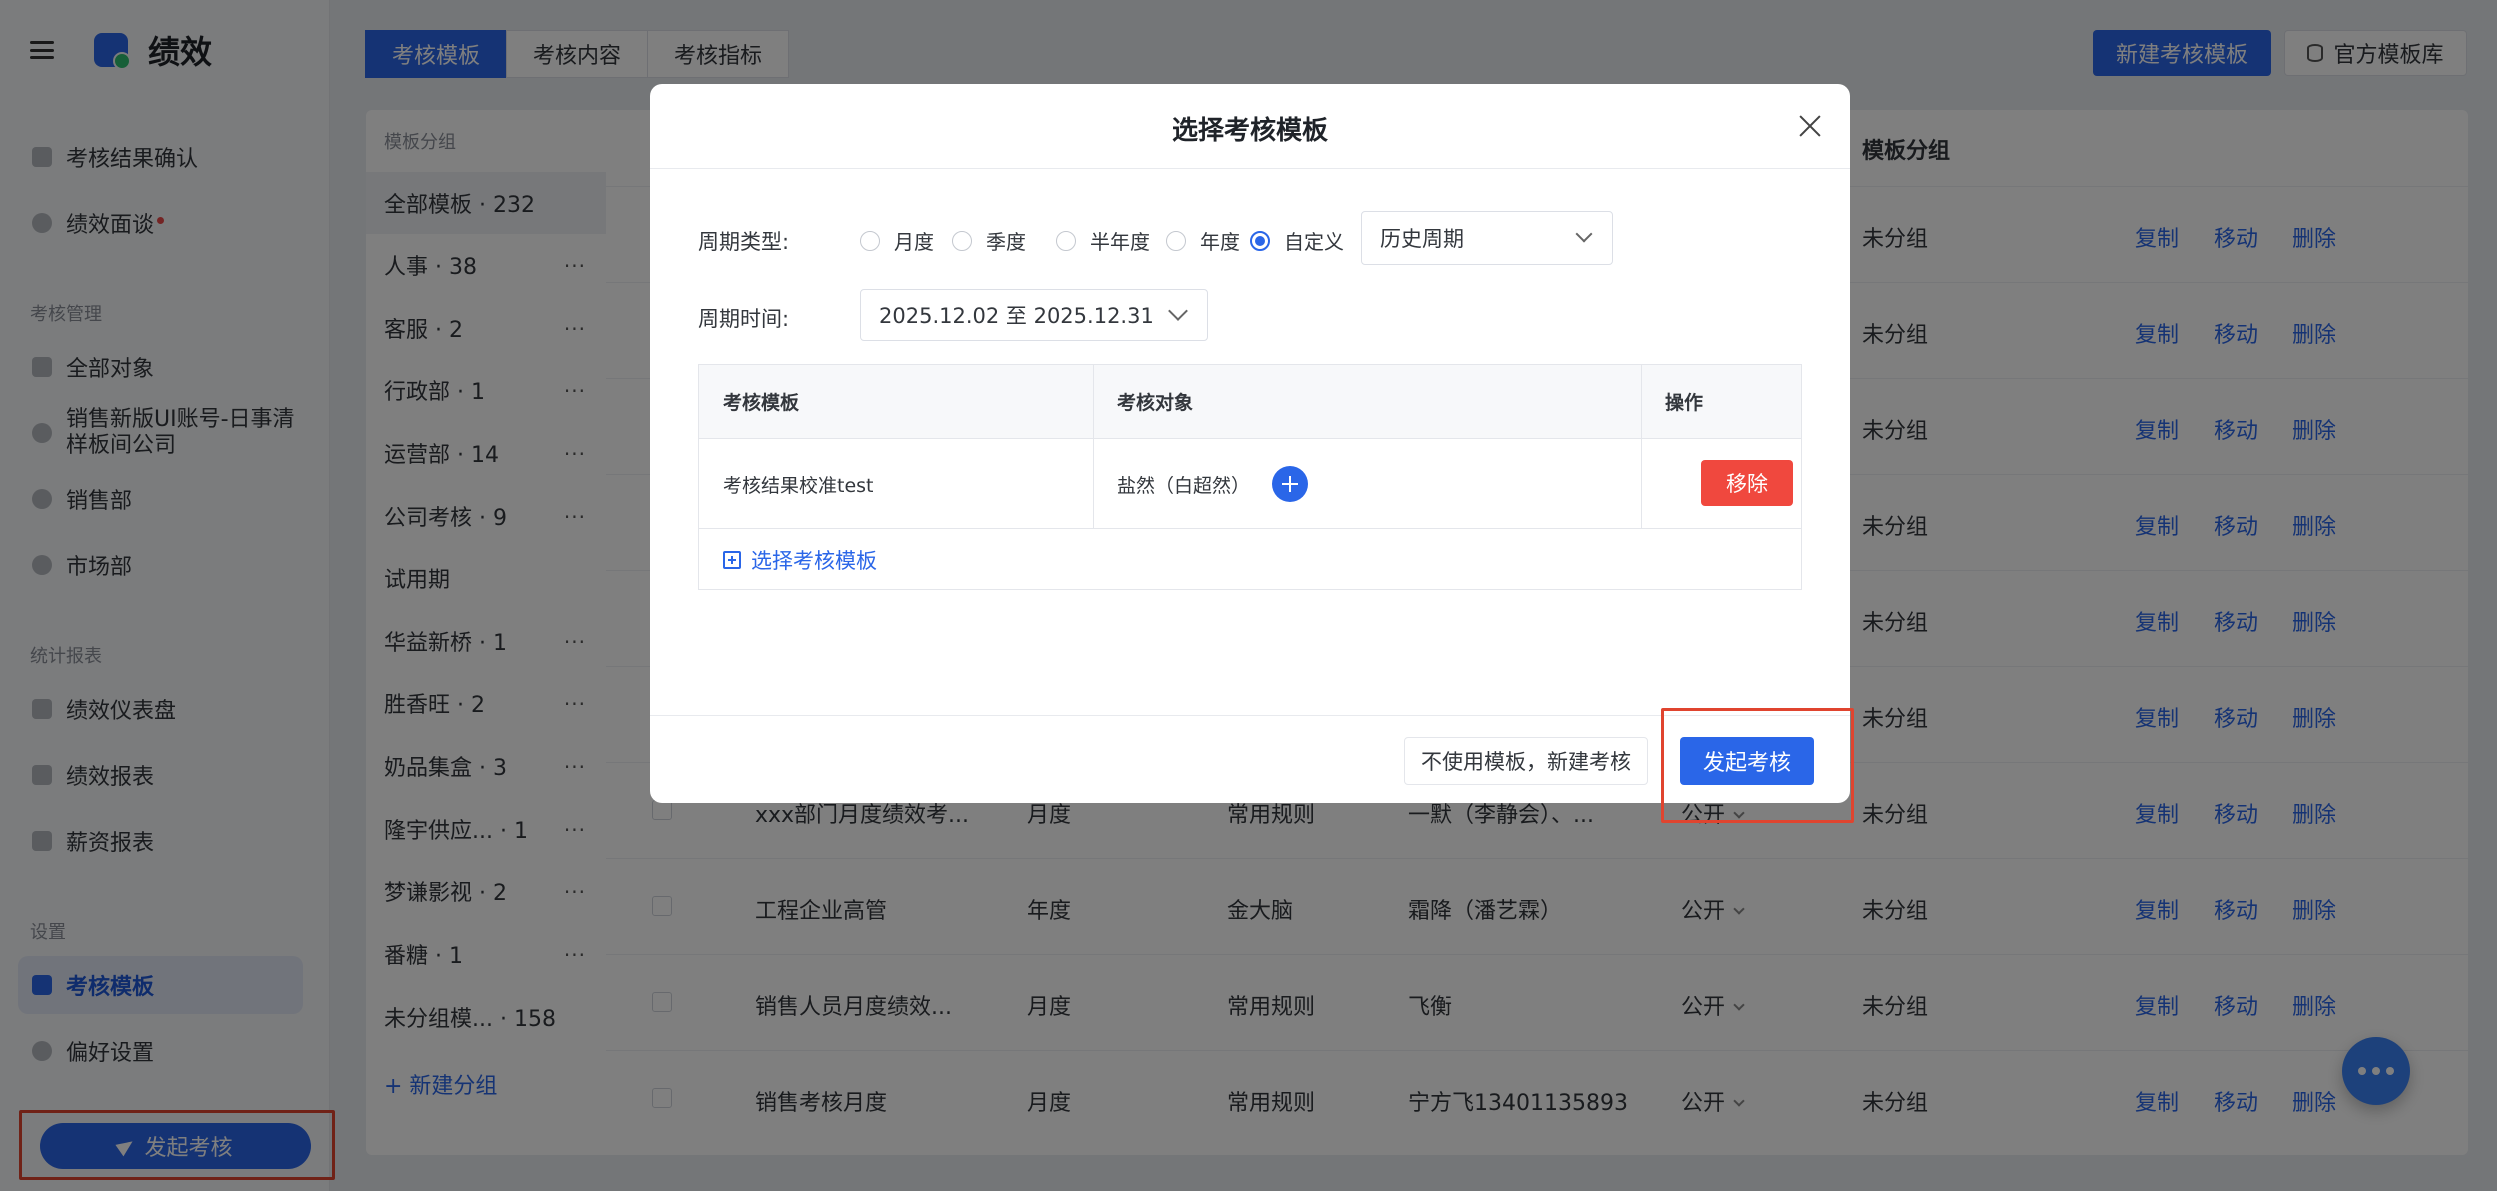 The height and width of the screenshot is (1191, 2497). Describe the element at coordinates (1641, 446) in the screenshot. I see `column-divider` at that location.